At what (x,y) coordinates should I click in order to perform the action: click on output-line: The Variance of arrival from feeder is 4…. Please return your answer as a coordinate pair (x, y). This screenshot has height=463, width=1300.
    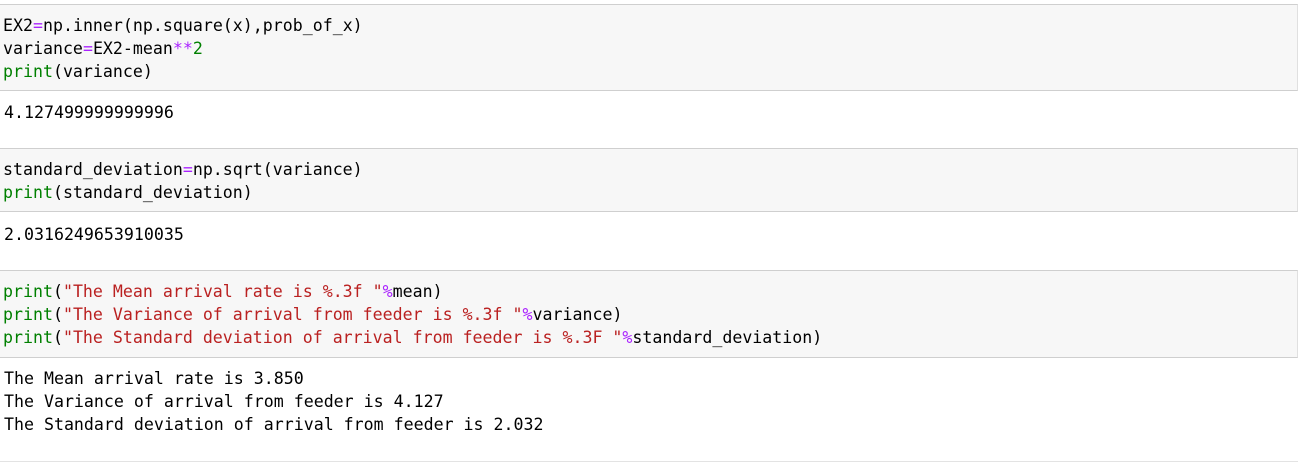
    Looking at the image, I should click on (224, 401).